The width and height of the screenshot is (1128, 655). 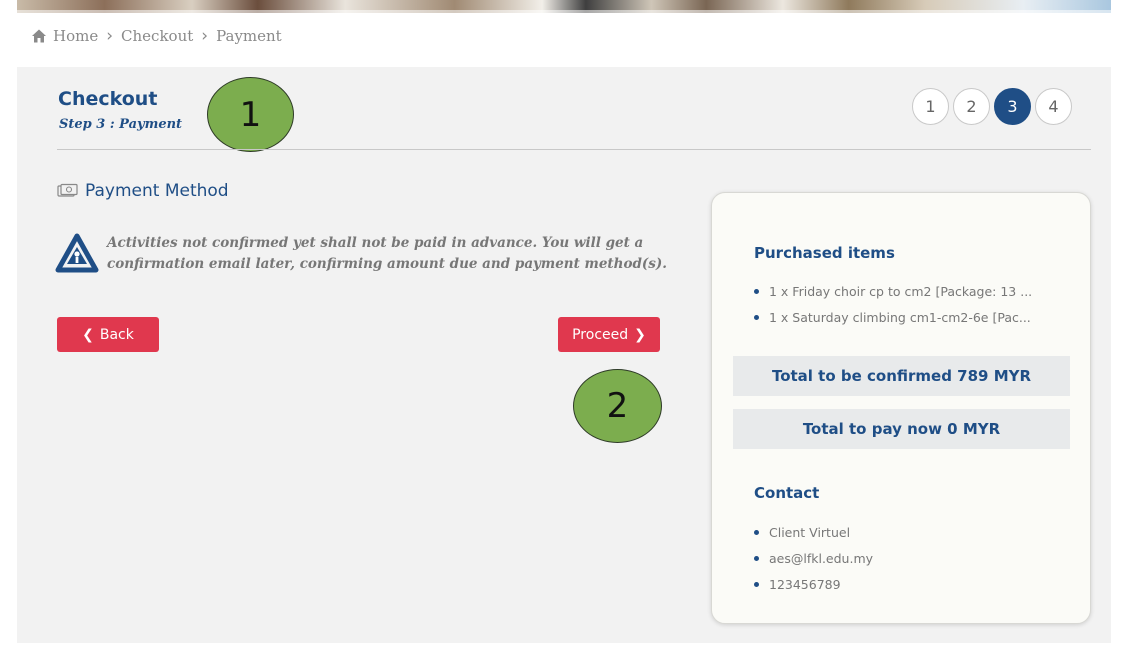 What do you see at coordinates (600, 334) in the screenshot?
I see `proceed-button-label: Proceed` at bounding box center [600, 334].